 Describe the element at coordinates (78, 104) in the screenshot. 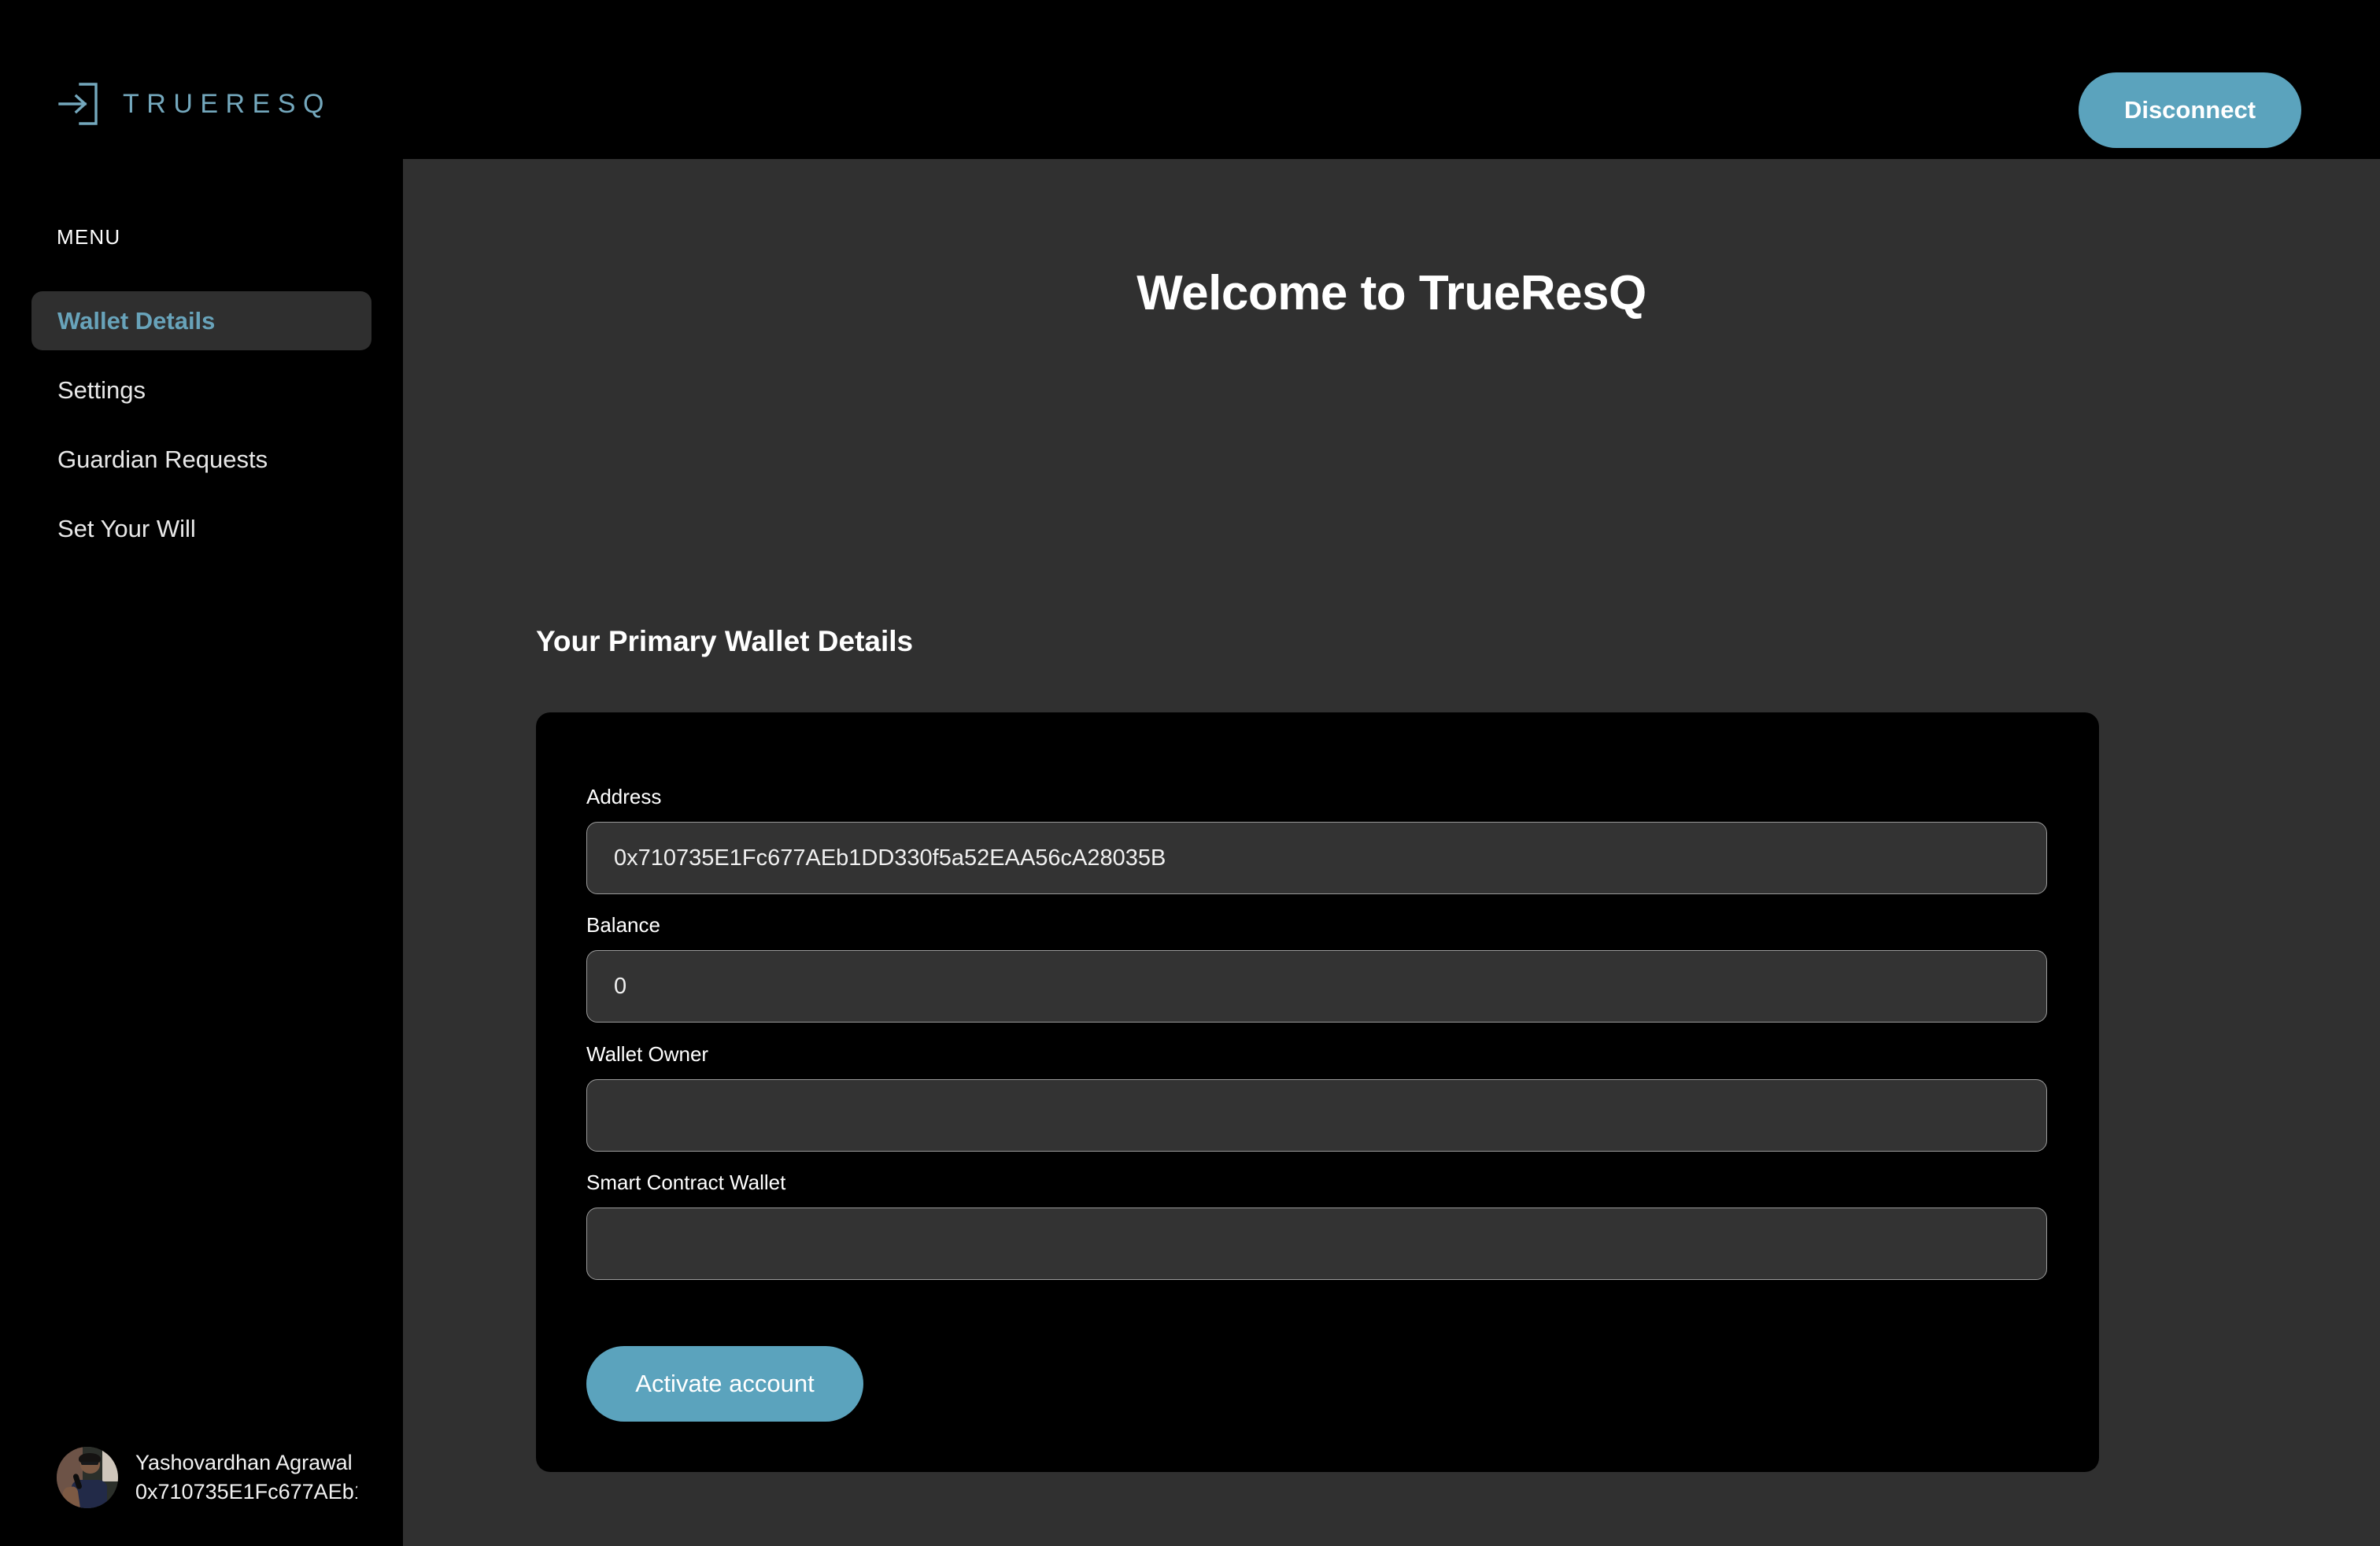

I see `login-arrow-bracket-icon` at that location.